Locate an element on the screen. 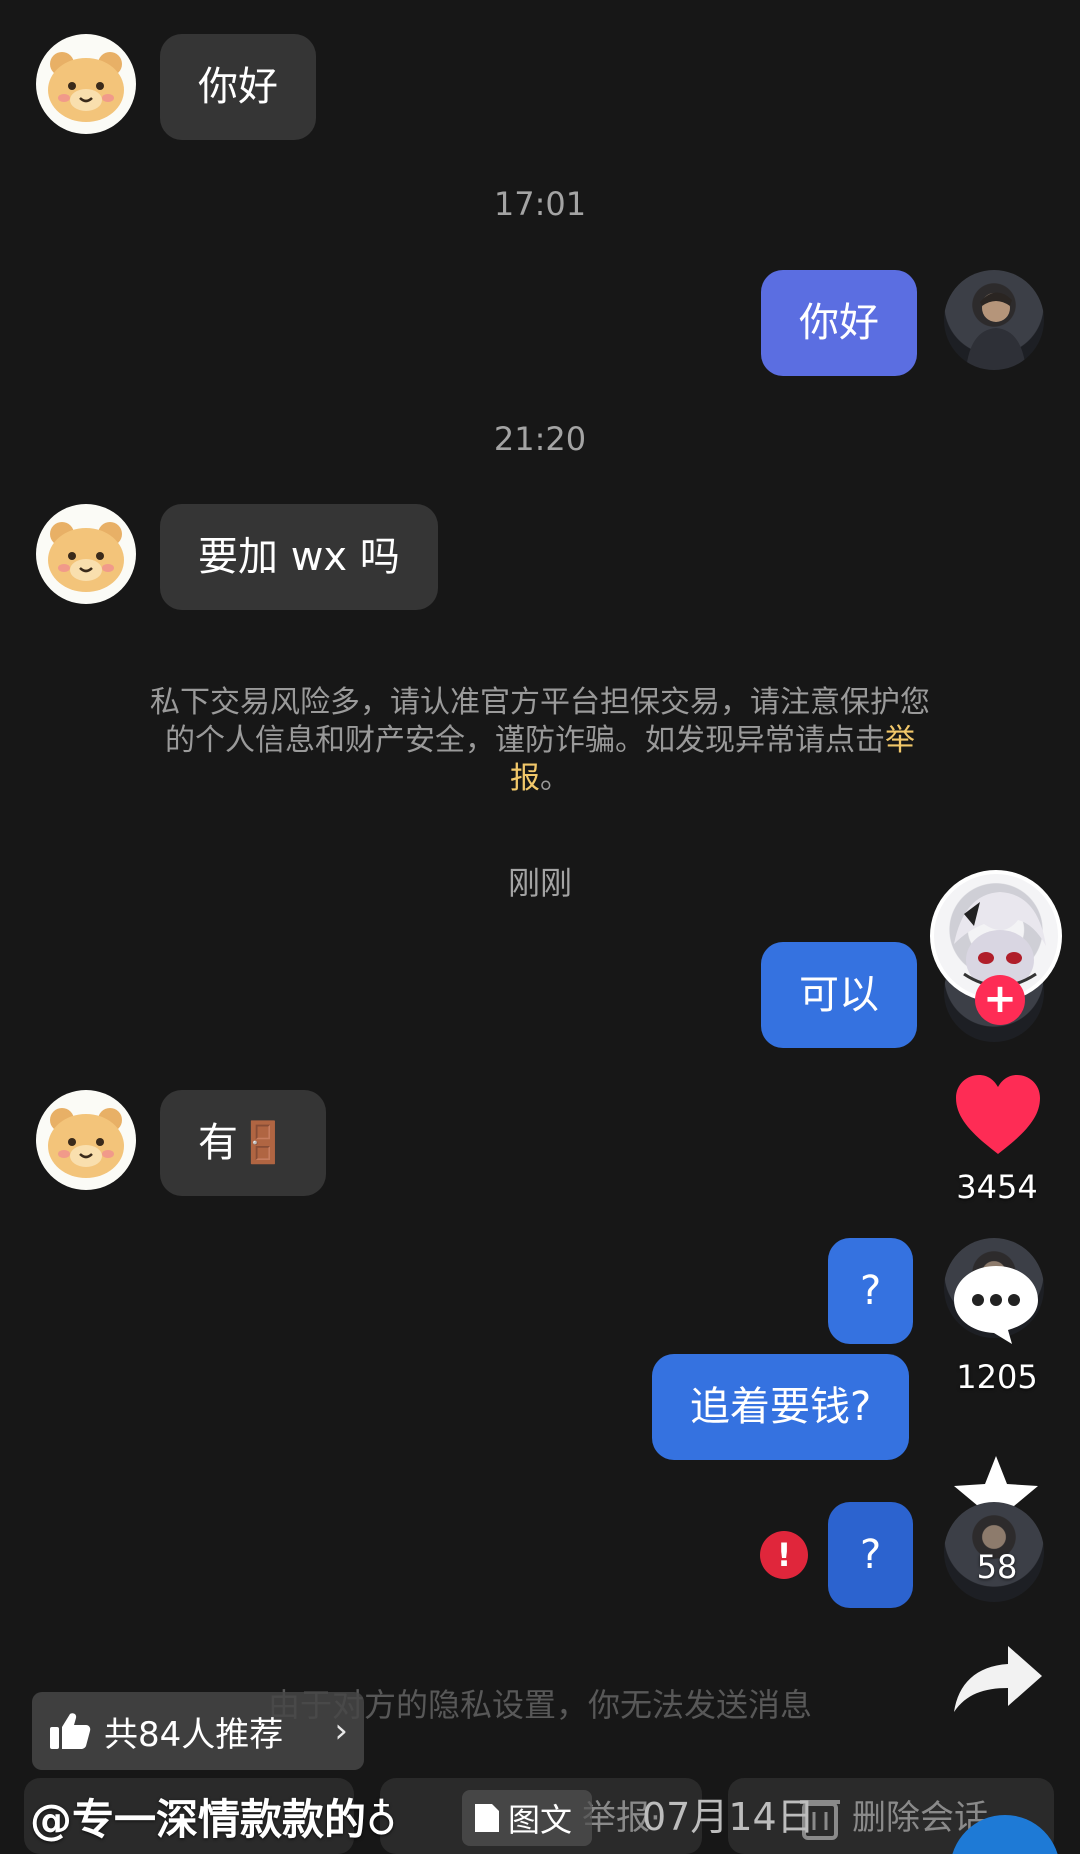 The height and width of the screenshot is (1854, 1080). favorite-count: 58 is located at coordinates (997, 1567).